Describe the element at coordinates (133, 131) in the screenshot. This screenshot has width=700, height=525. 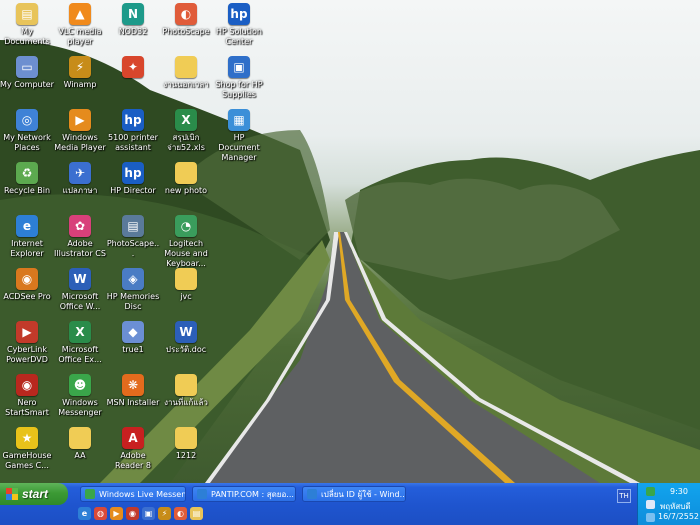
I see `desktop-icon: hp 5100 printer assistant` at that location.